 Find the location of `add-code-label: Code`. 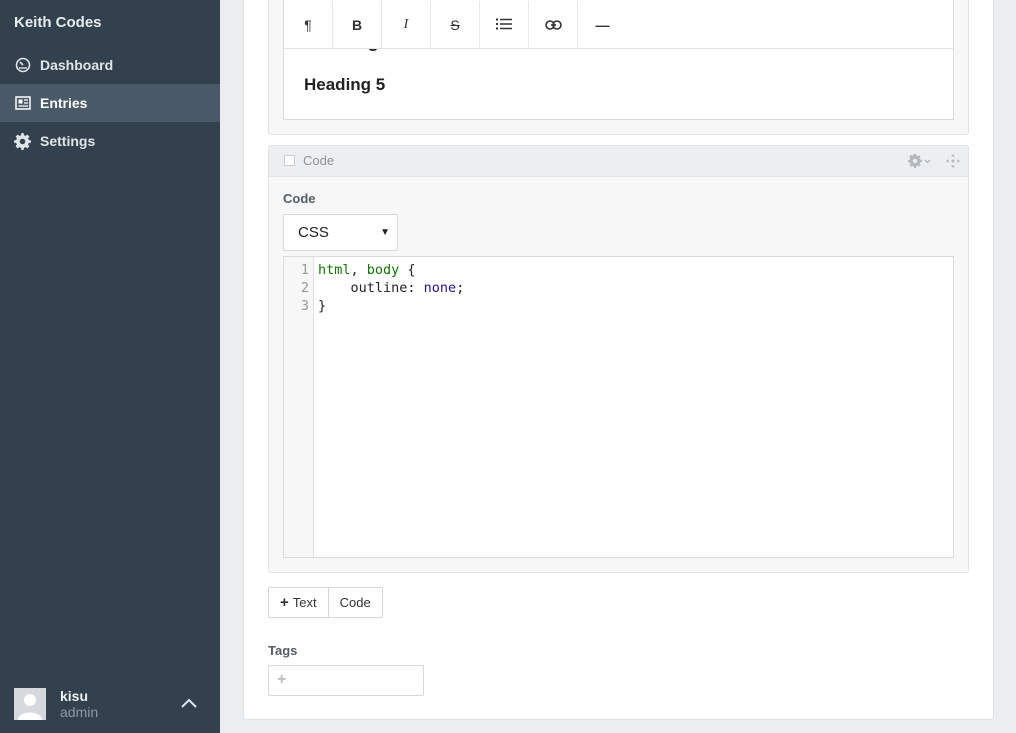

add-code-label: Code is located at coordinates (355, 602).